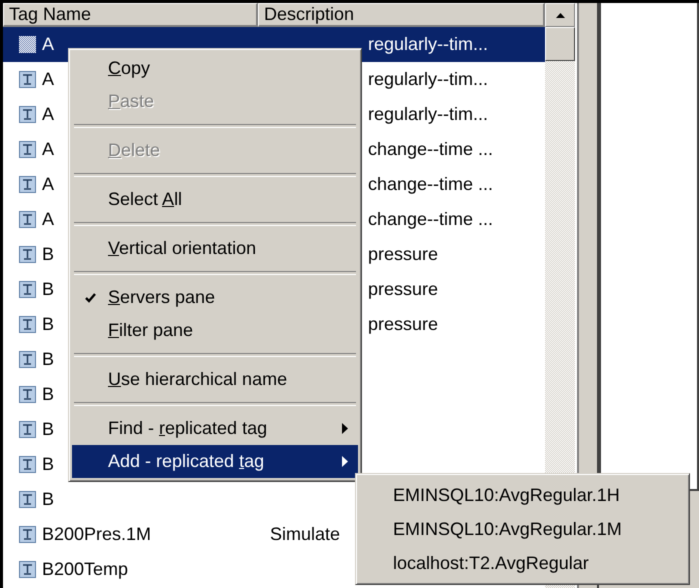 The height and width of the screenshot is (588, 699). Describe the element at coordinates (97, 534) in the screenshot. I see `tag-name: B200Pres.1M` at that location.